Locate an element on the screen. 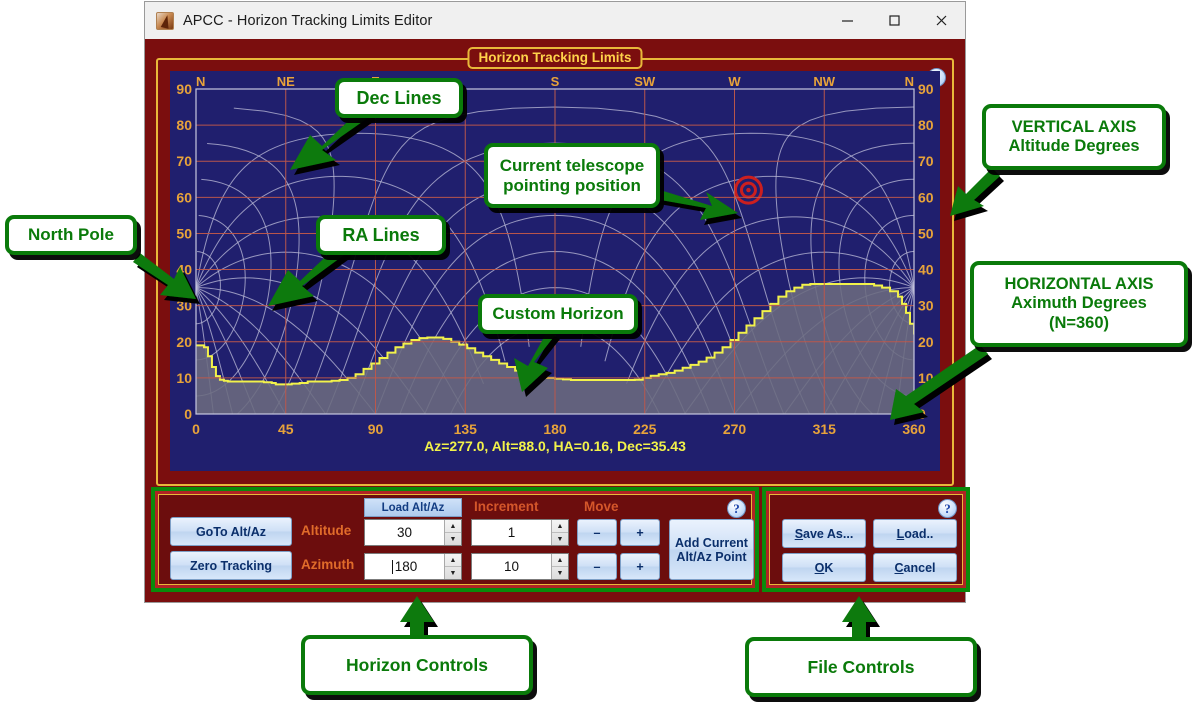  svg-text: 10 is located at coordinates (184, 378).